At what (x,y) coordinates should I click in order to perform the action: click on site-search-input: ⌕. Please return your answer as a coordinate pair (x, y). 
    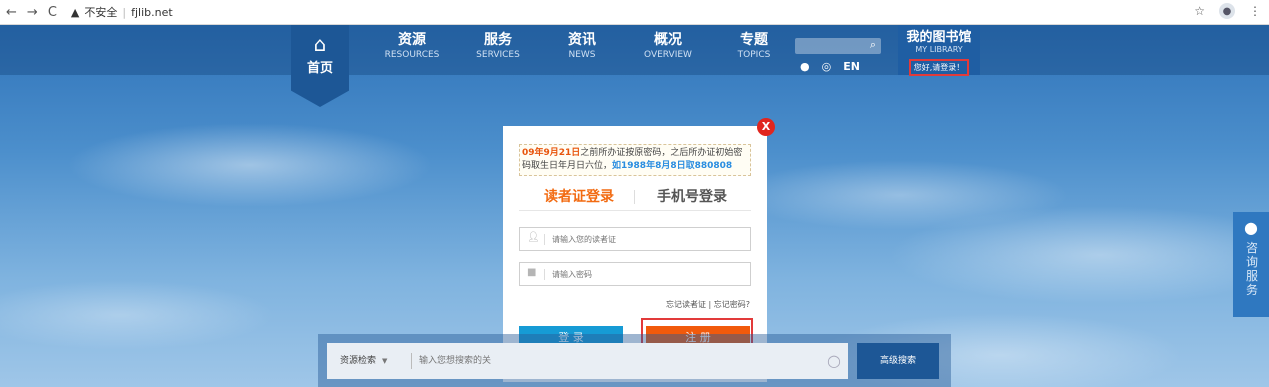
    Looking at the image, I should click on (838, 46).